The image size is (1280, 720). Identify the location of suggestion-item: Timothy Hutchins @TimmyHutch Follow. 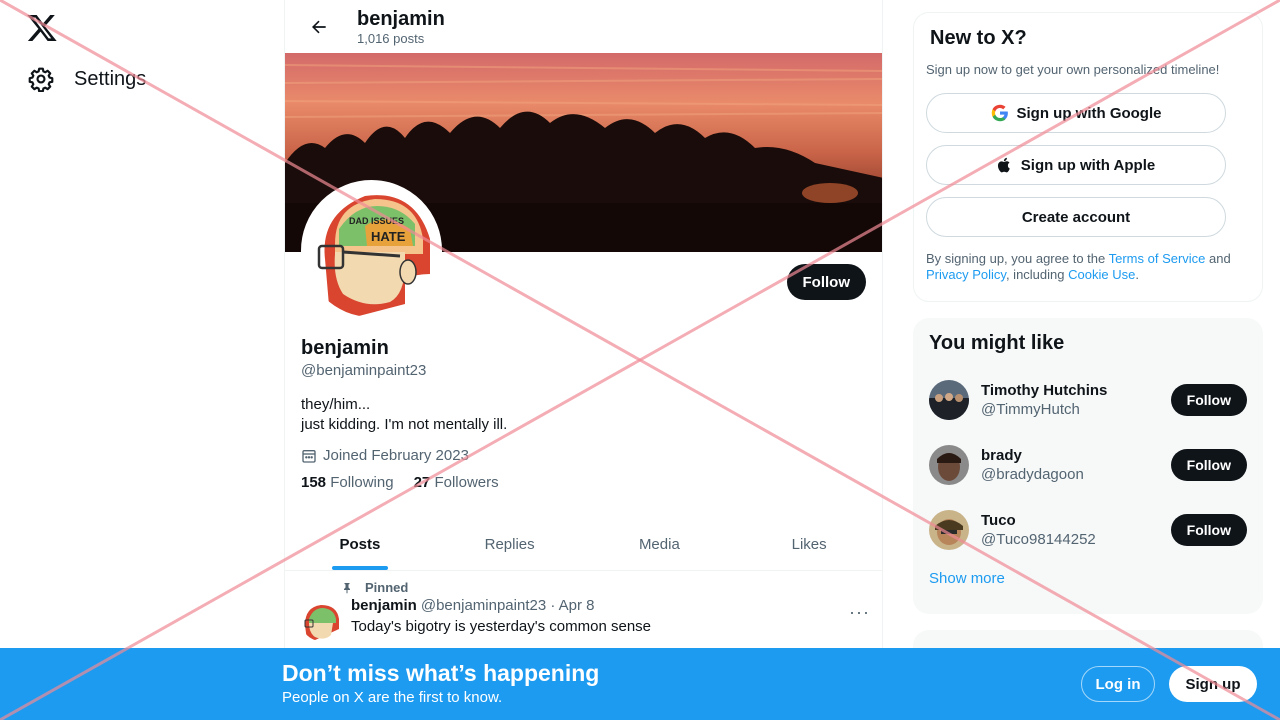
(1088, 399).